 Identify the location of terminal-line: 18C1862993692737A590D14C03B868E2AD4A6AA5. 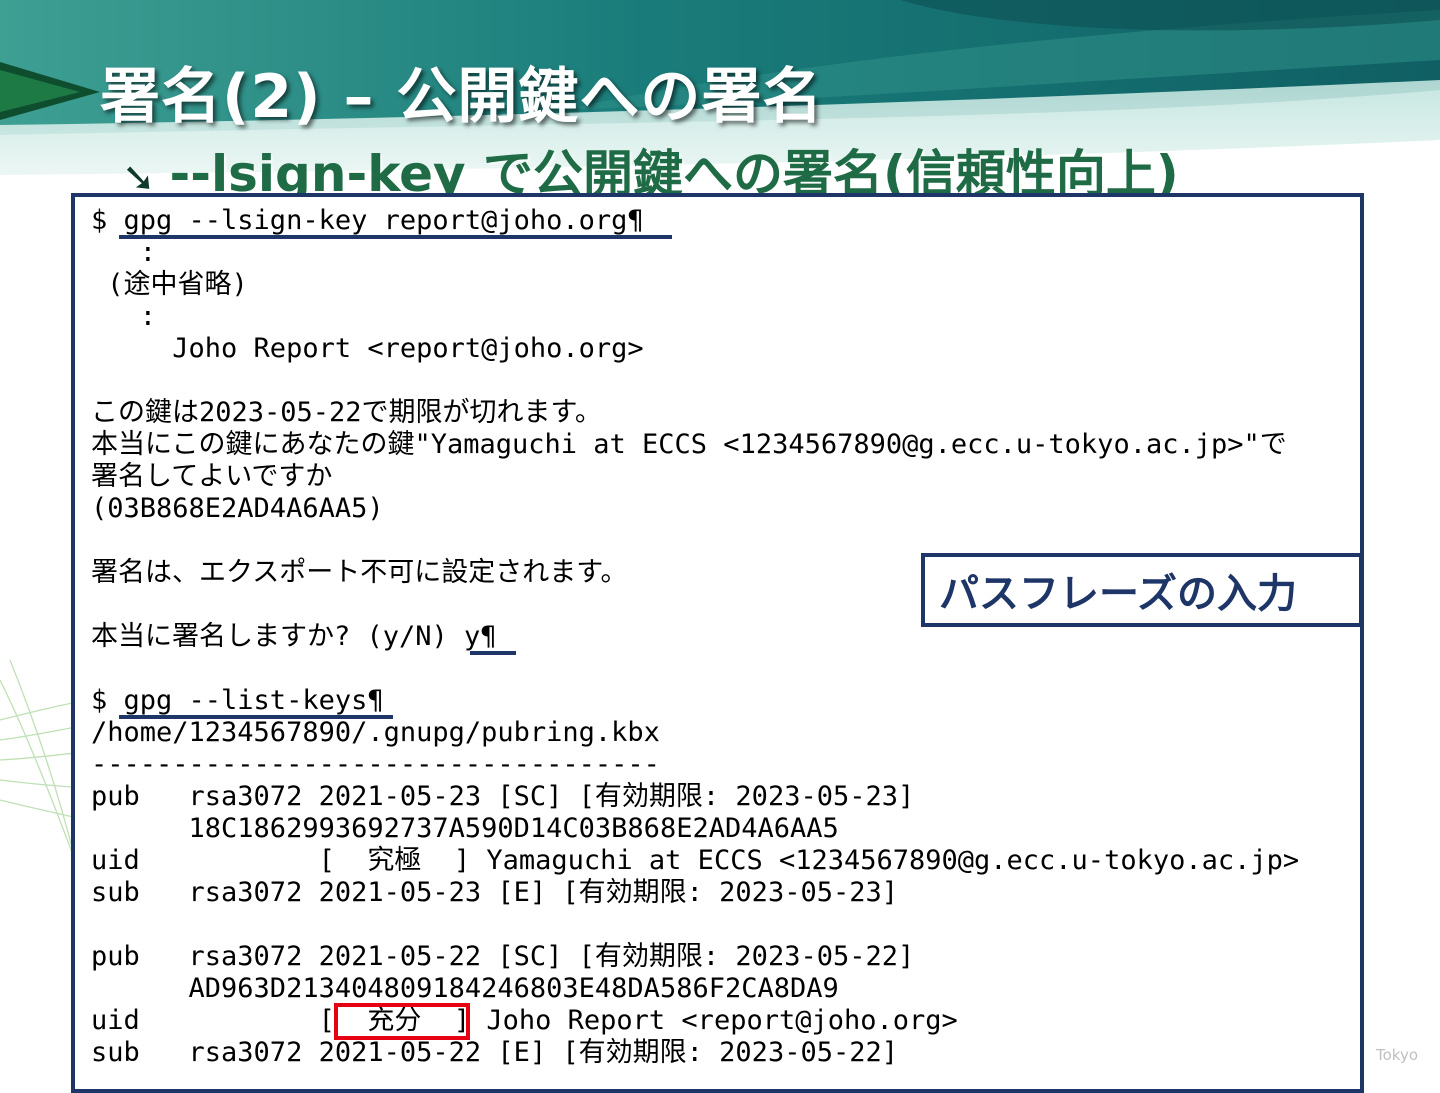
(465, 828).